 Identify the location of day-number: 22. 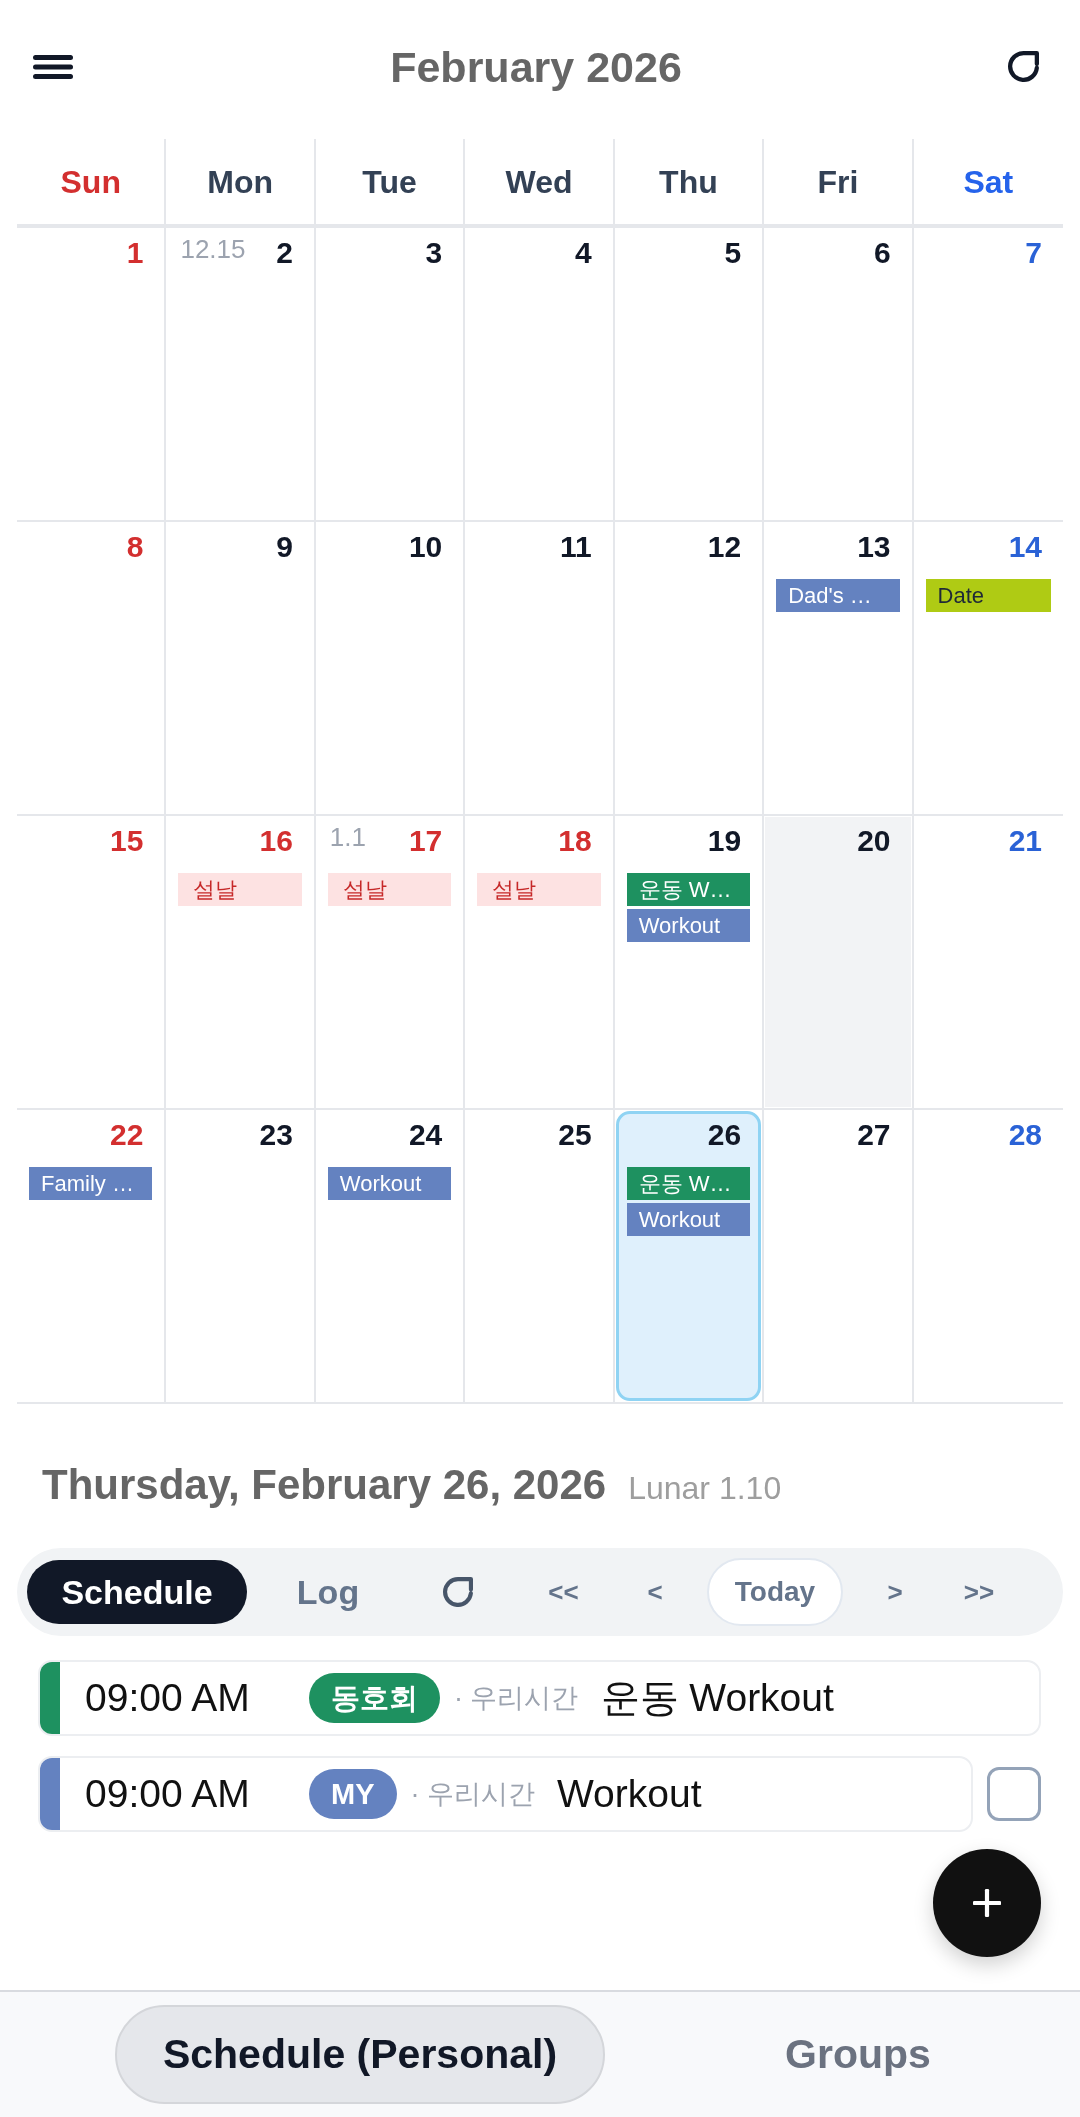
(127, 1135).